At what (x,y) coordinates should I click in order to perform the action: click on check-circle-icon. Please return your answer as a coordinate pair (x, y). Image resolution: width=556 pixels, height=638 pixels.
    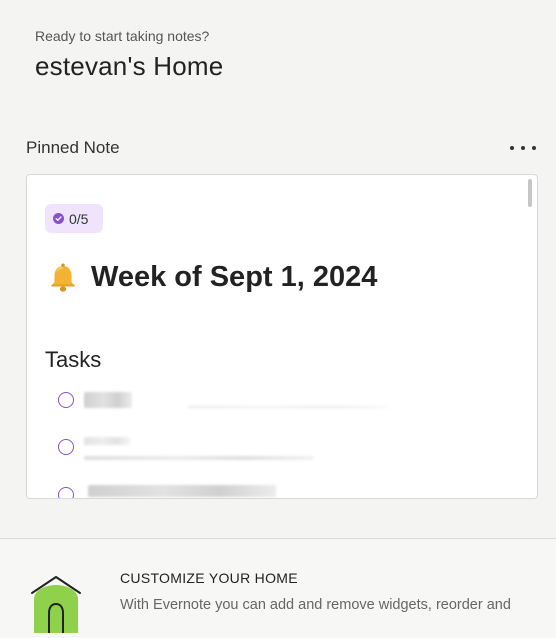
    Looking at the image, I should click on (58, 218).